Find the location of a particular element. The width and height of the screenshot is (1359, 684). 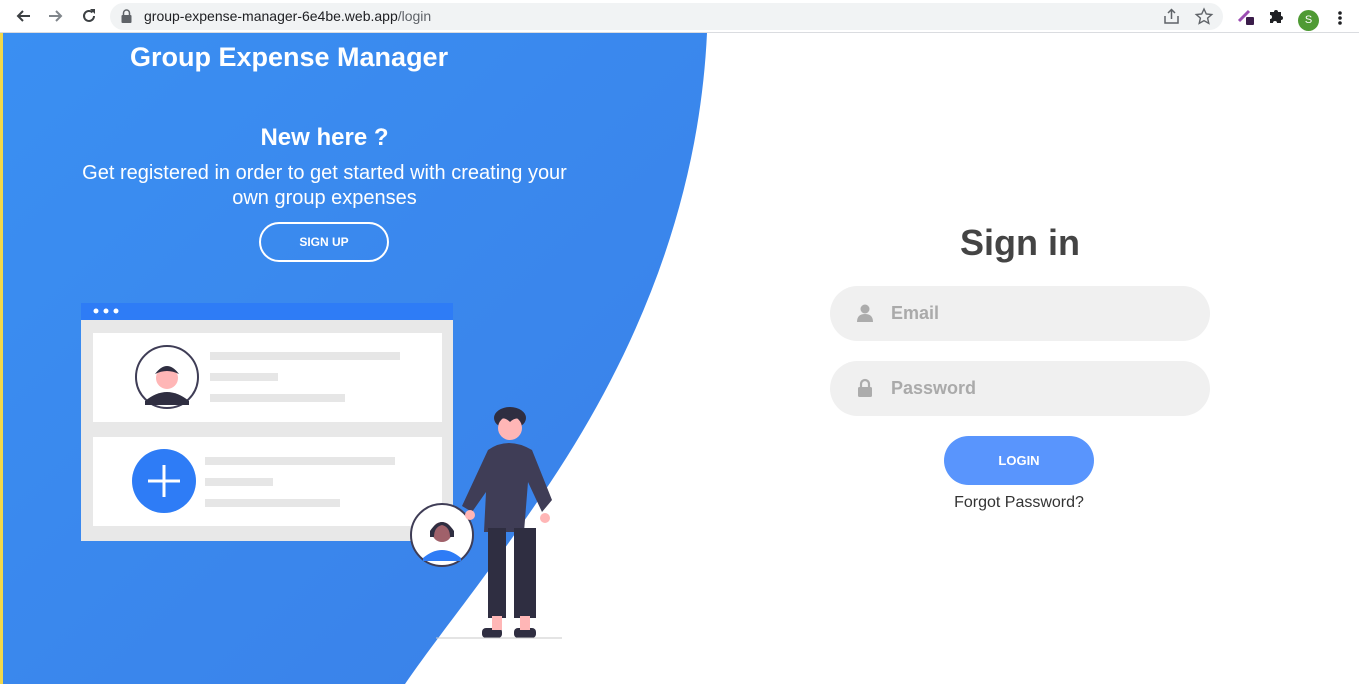

password-input is located at coordinates (1041, 388).